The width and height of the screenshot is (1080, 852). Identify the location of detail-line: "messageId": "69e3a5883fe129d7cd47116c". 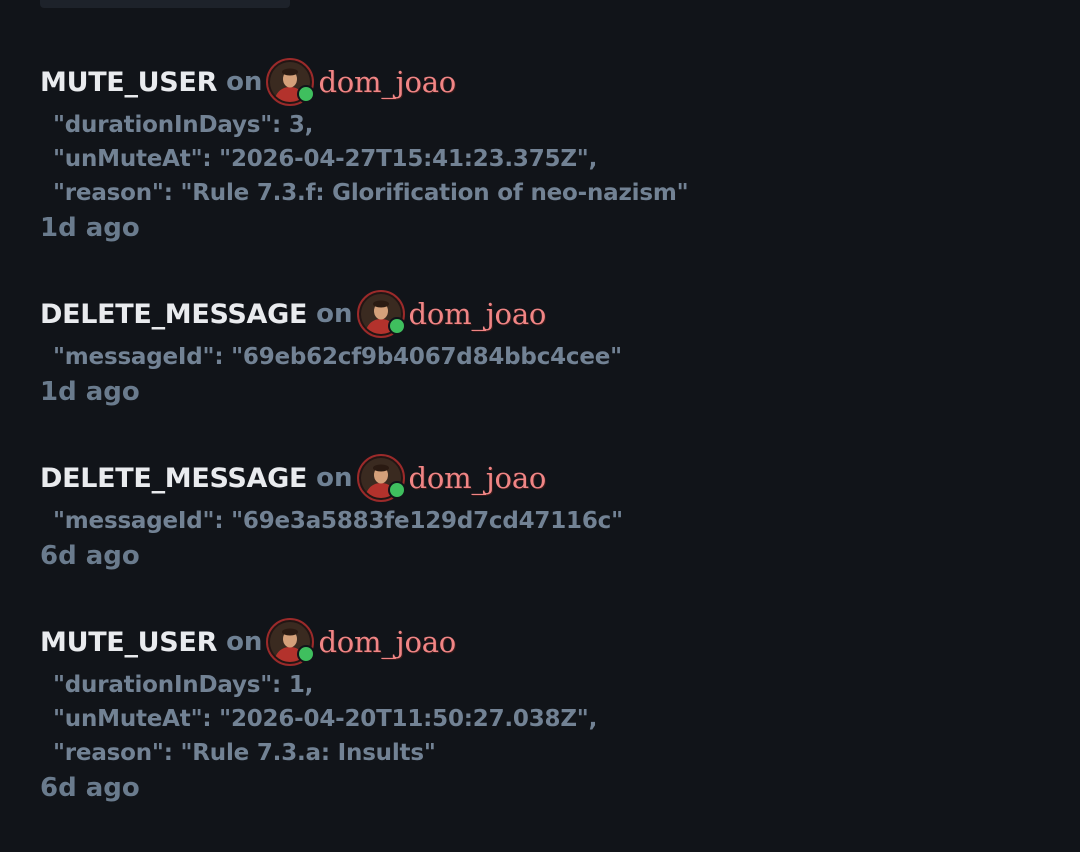
(338, 521).